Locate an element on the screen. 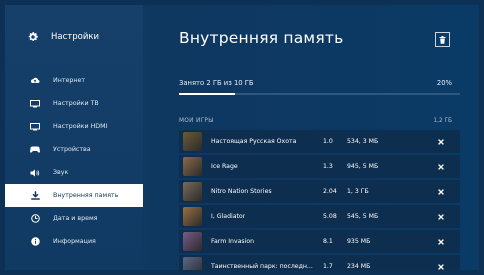 This screenshot has width=484, height=275. gamepad-icon is located at coordinates (35, 150).